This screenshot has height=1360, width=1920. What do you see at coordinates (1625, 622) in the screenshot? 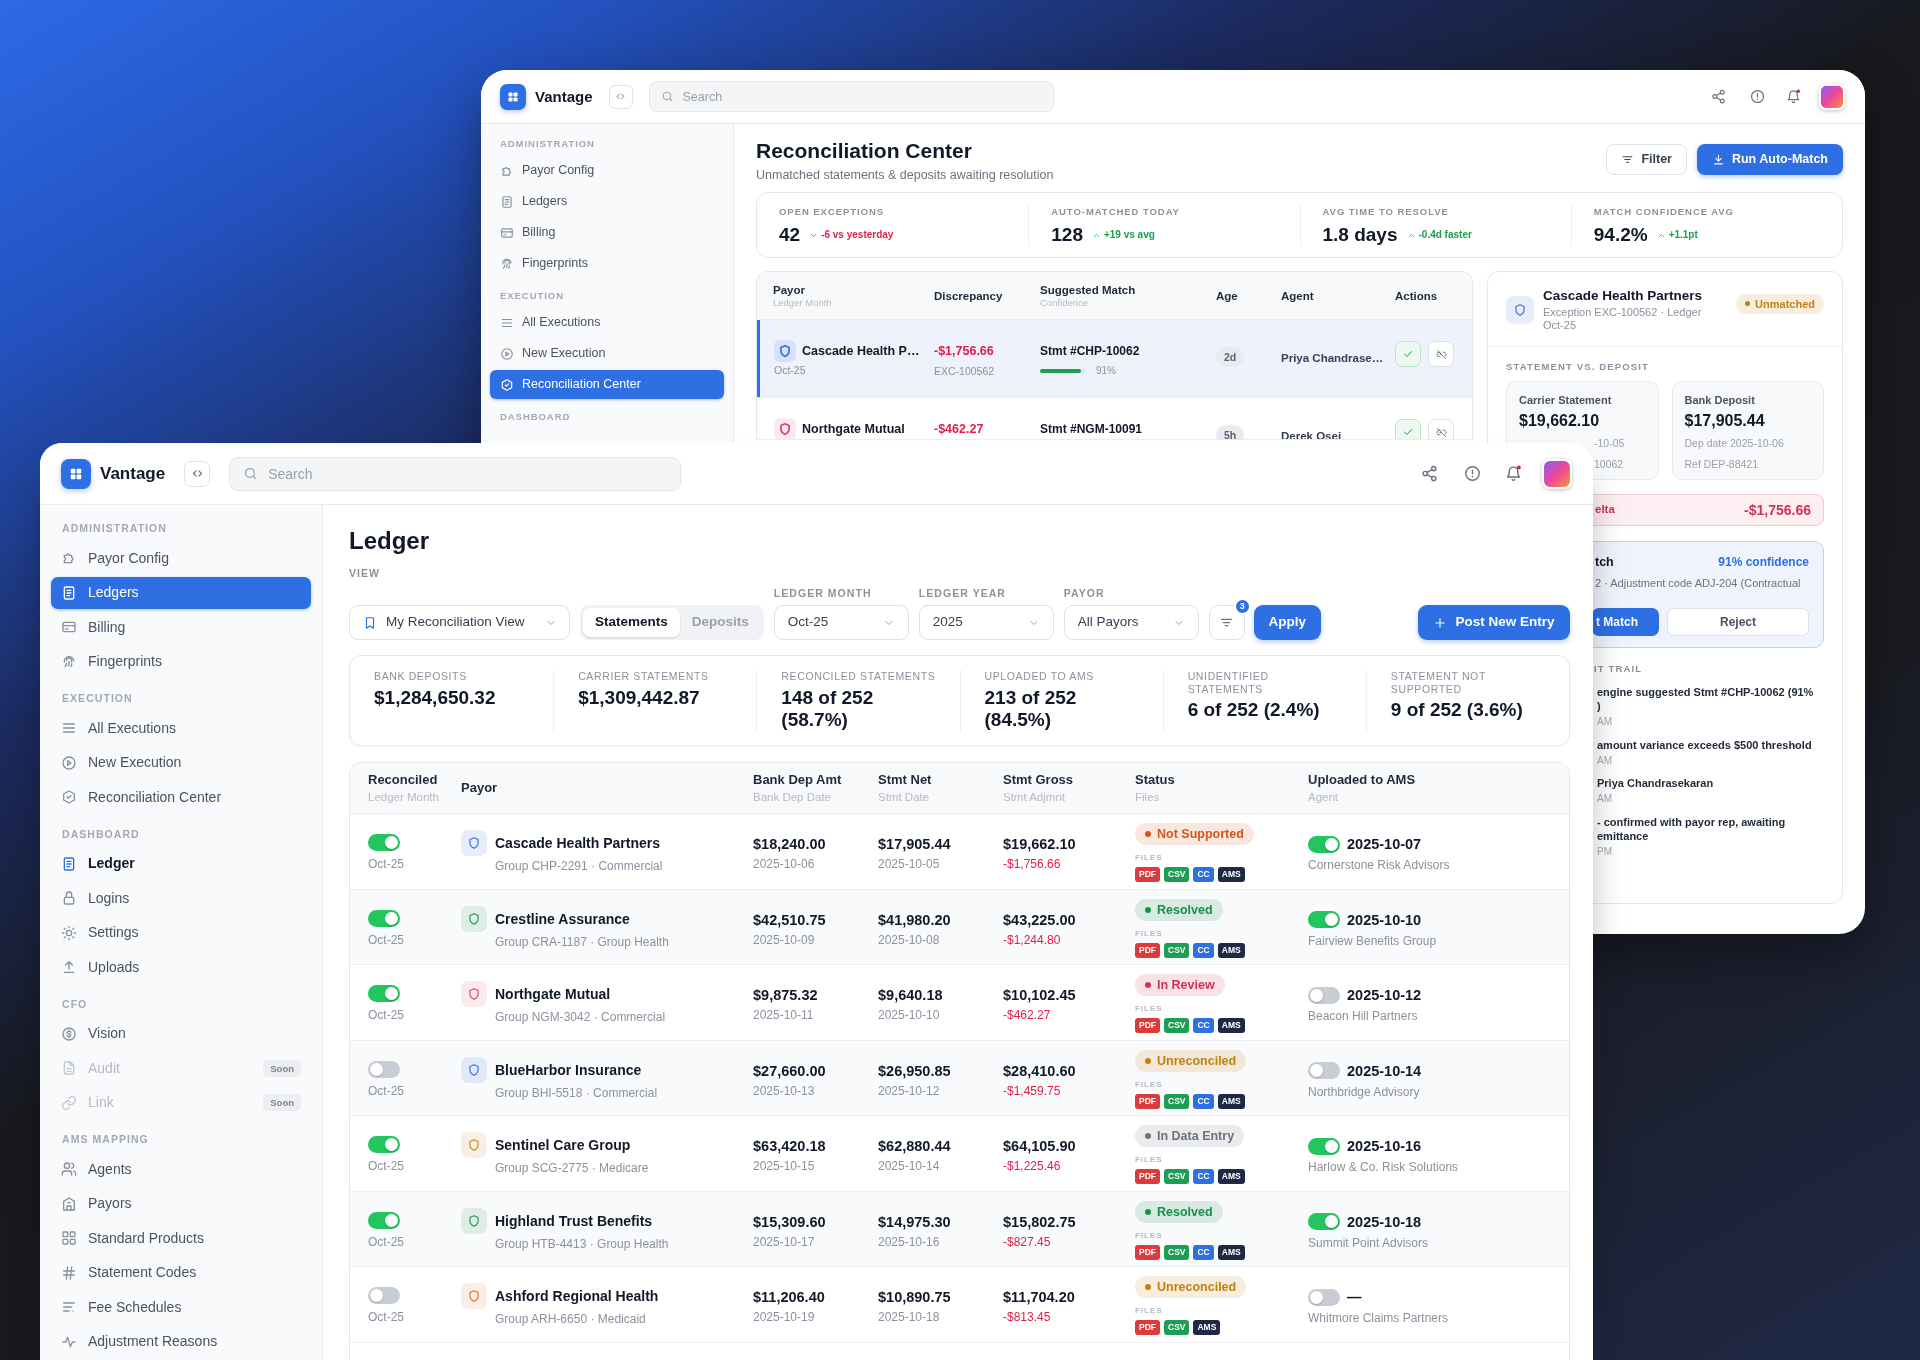
I see `accept-button: t Match` at bounding box center [1625, 622].